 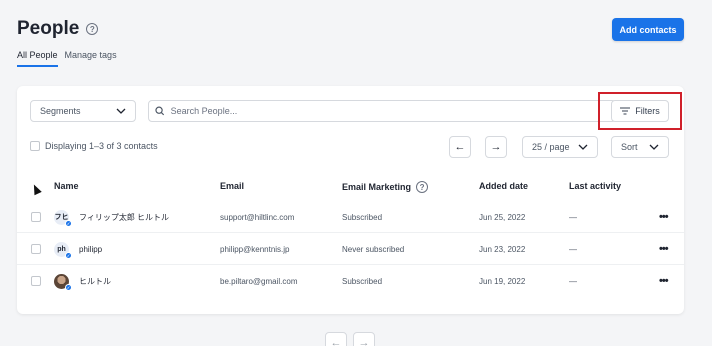 I want to click on per-page-value: 25 / page, so click(x=551, y=147).